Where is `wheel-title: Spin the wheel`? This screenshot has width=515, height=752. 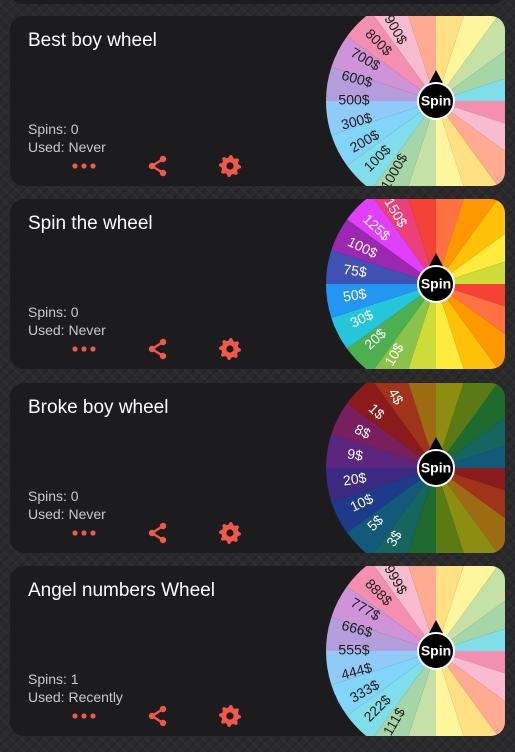 wheel-title: Spin the wheel is located at coordinates (90, 223).